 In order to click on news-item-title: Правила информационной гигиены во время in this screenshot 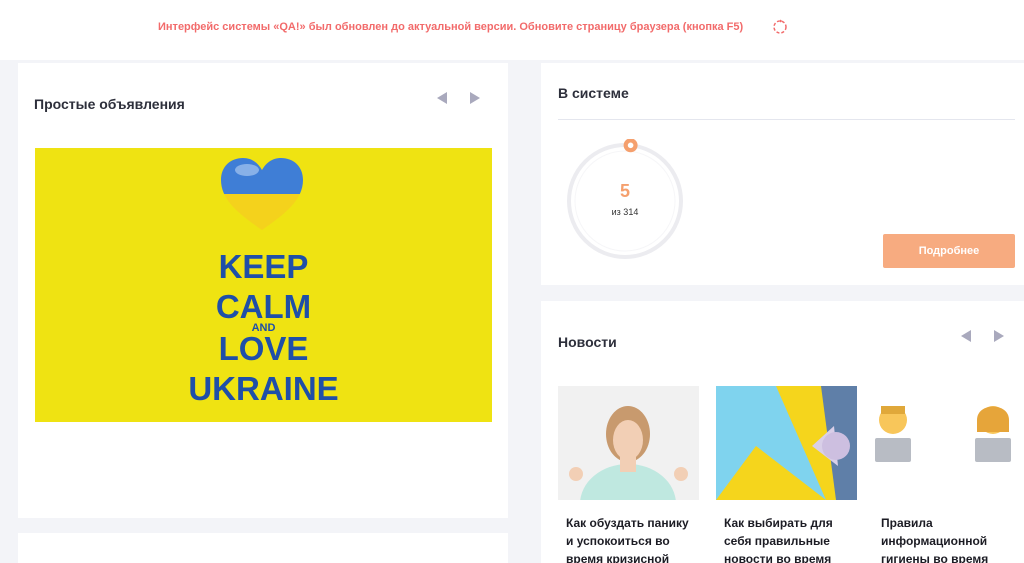, I will do `click(948, 538)`.